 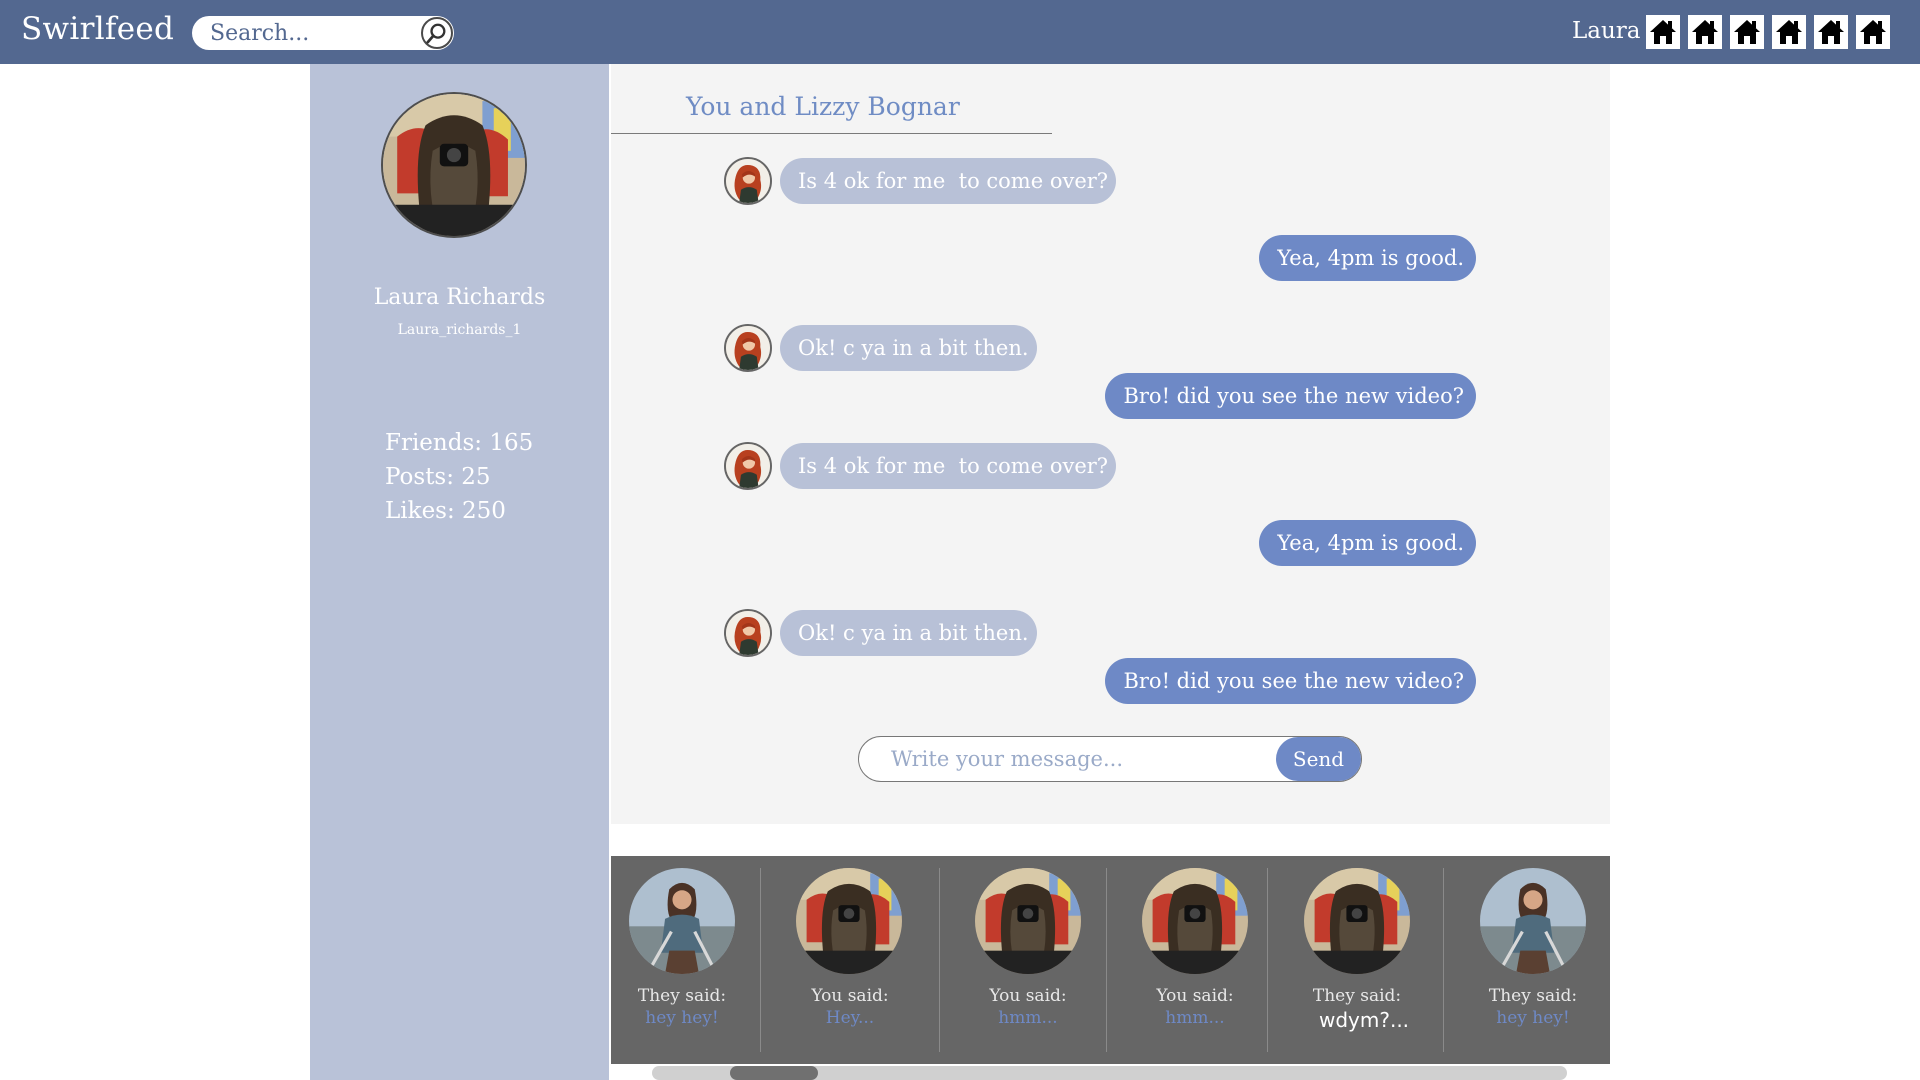 I want to click on likes-count: Likes: 250, so click(x=445, y=511).